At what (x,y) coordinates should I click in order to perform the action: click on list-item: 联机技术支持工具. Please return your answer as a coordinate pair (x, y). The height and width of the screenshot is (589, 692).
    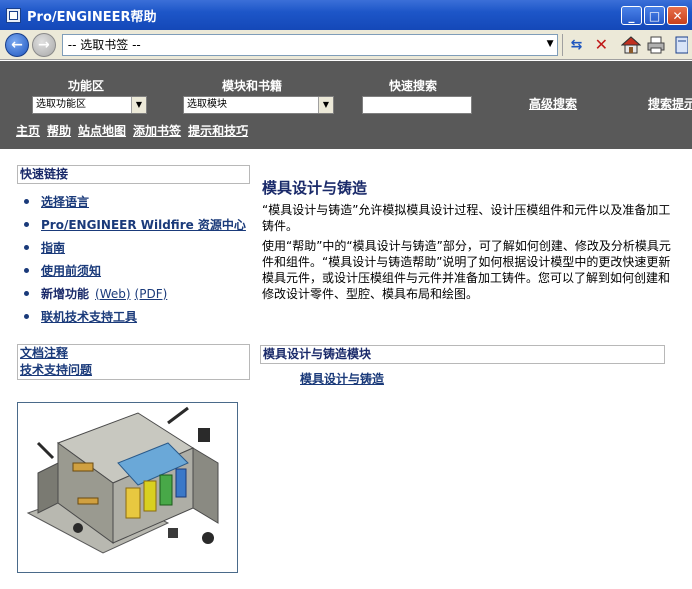
    Looking at the image, I should click on (135, 316).